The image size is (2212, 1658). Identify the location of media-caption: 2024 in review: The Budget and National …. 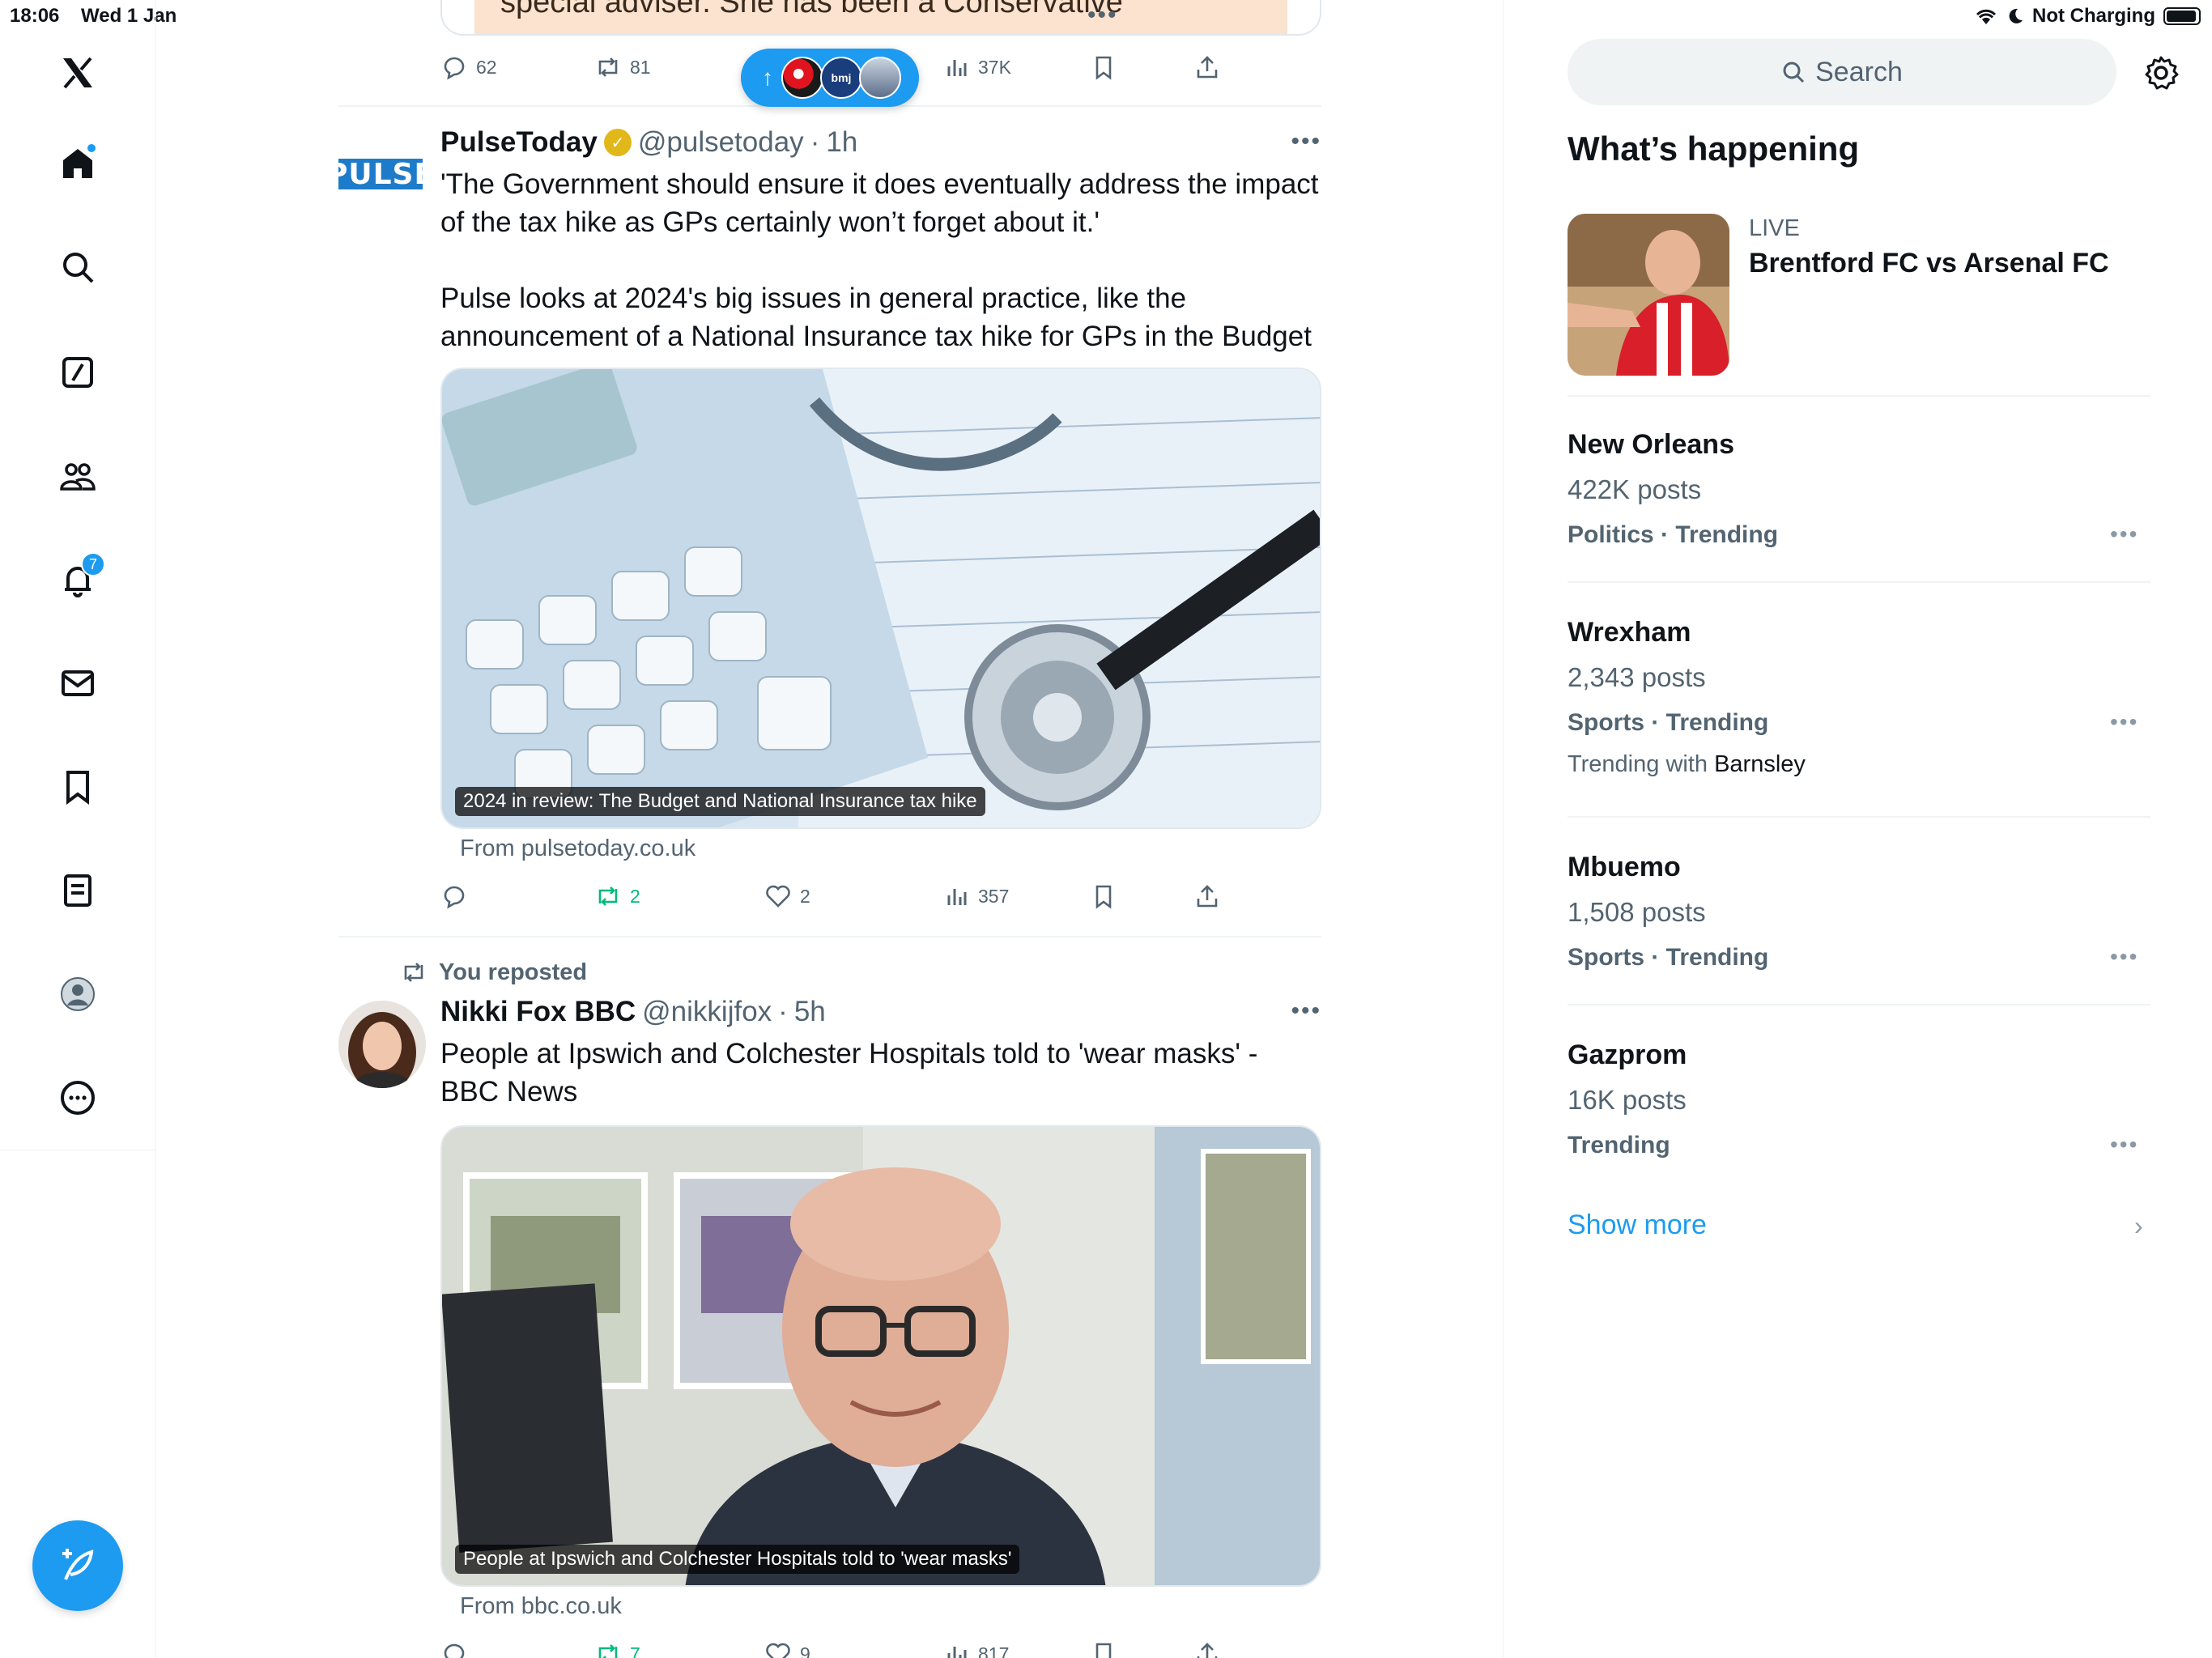
(720, 801).